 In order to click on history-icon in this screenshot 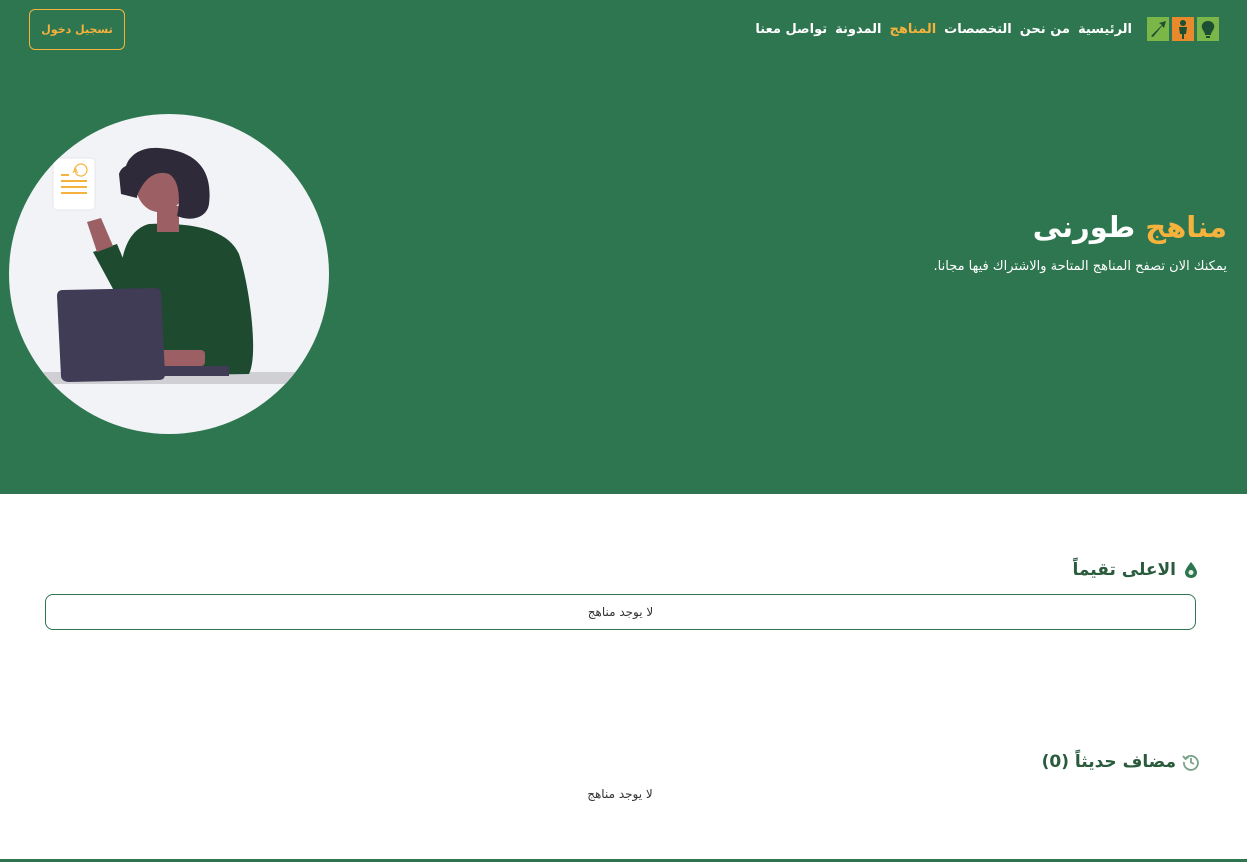, I will do `click(1191, 762)`.